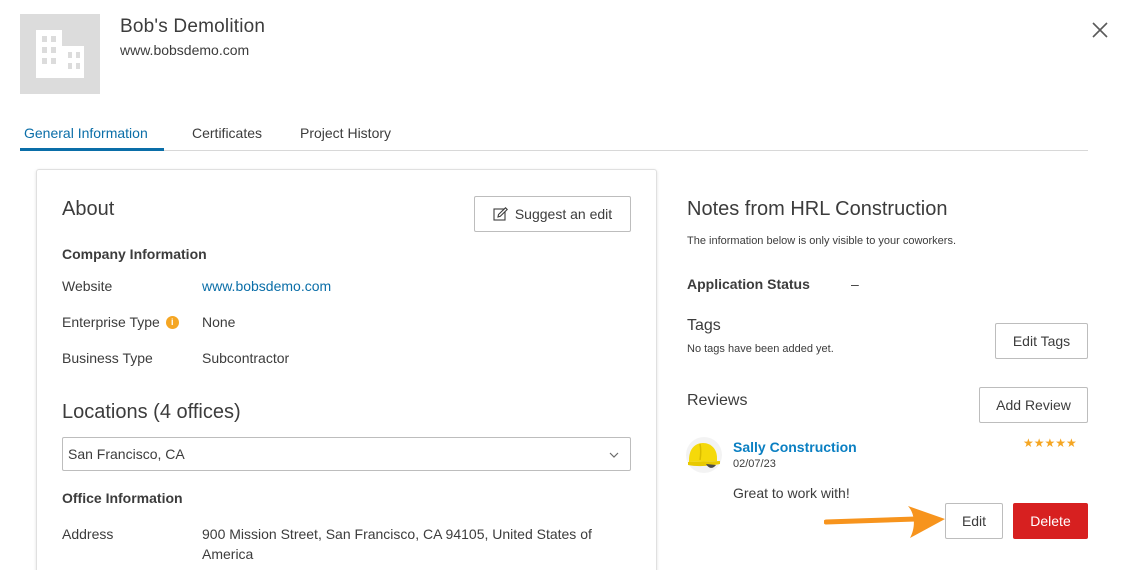 The width and height of the screenshot is (1132, 570). I want to click on close-icon, so click(1100, 30).